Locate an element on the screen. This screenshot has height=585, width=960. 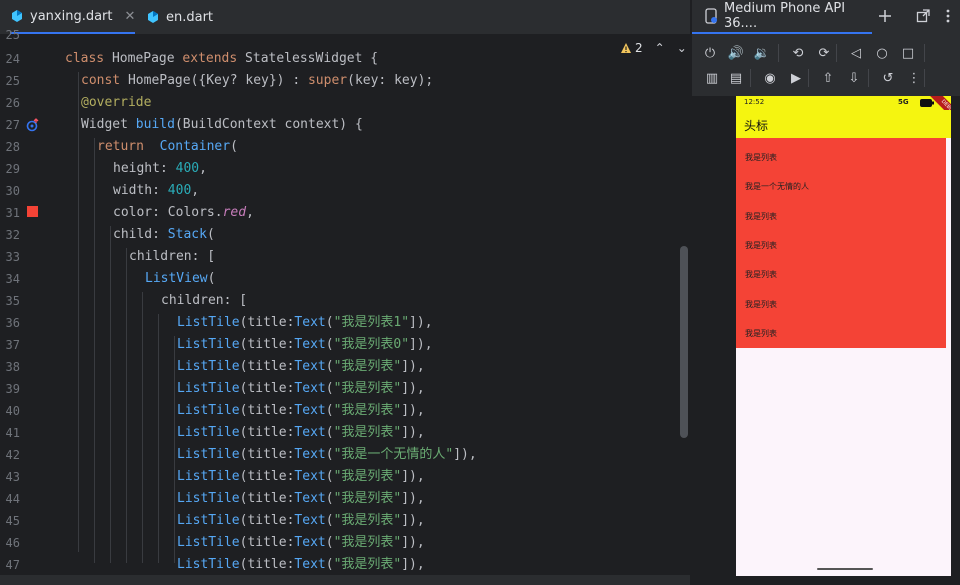
next-highlight-icon: ⌄ is located at coordinates (682, 48).